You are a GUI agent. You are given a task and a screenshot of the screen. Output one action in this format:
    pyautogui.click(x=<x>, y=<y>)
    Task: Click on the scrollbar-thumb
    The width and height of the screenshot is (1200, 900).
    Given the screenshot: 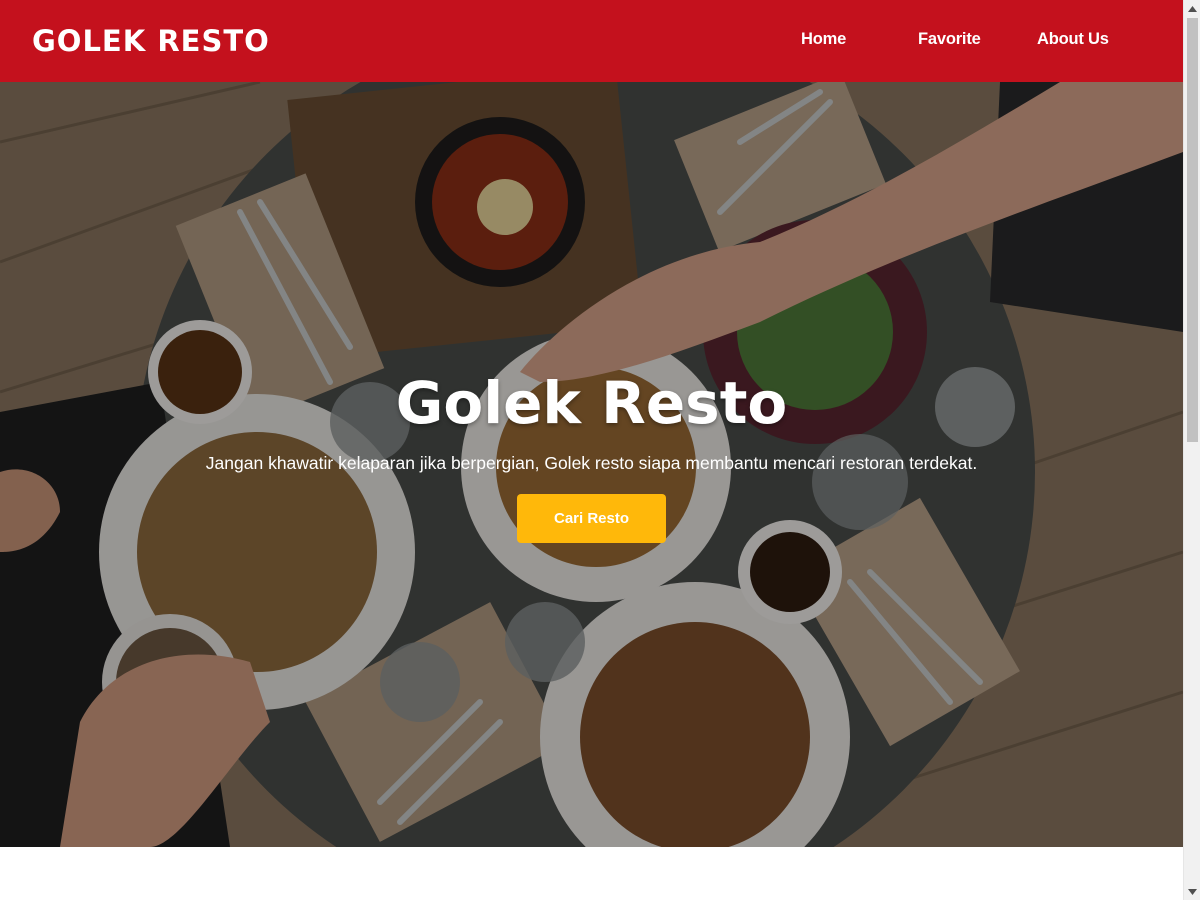 What is the action you would take?
    pyautogui.click(x=1192, y=230)
    